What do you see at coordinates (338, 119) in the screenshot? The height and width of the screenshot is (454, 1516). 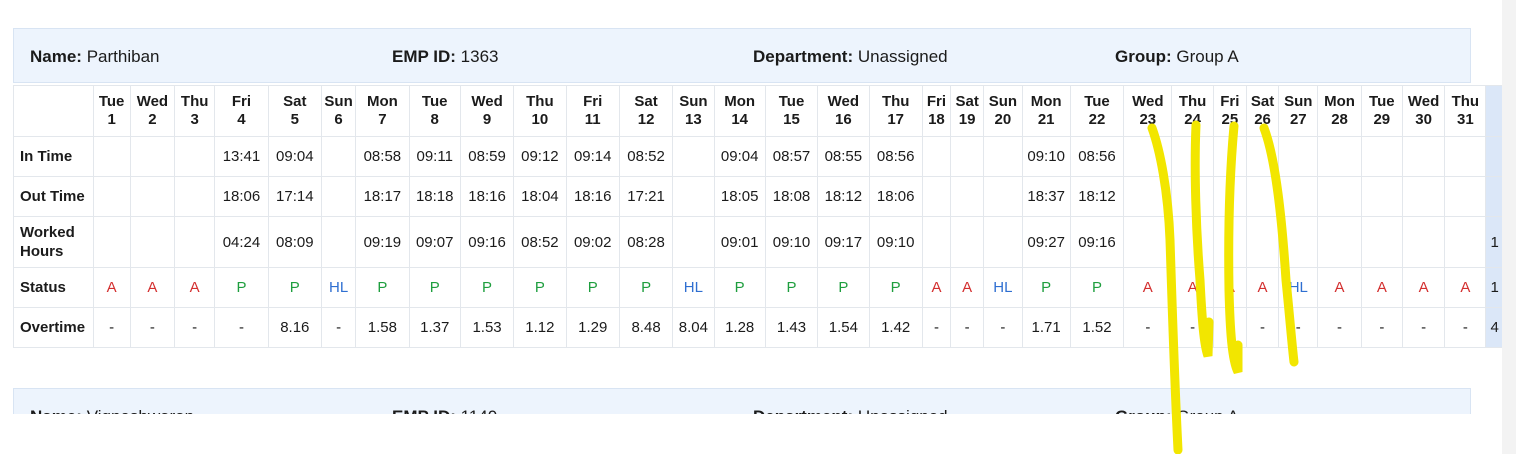 I see `day-date: 6` at bounding box center [338, 119].